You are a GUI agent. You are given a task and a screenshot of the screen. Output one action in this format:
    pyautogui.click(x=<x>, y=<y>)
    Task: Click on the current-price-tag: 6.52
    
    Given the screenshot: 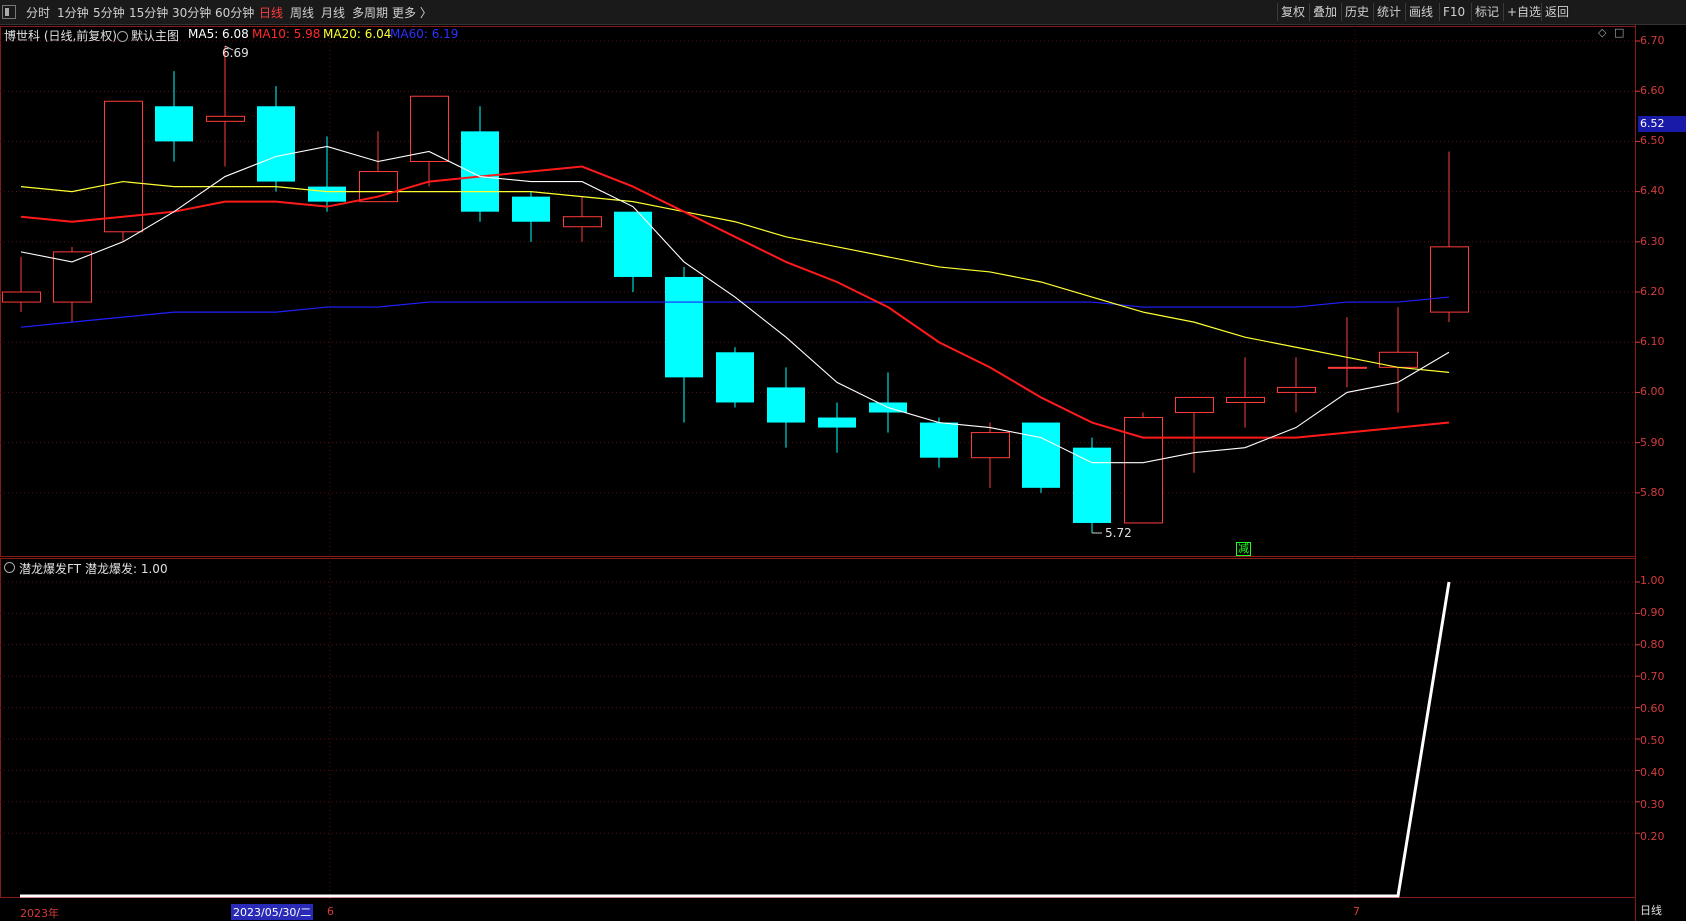 What is the action you would take?
    pyautogui.click(x=1662, y=124)
    